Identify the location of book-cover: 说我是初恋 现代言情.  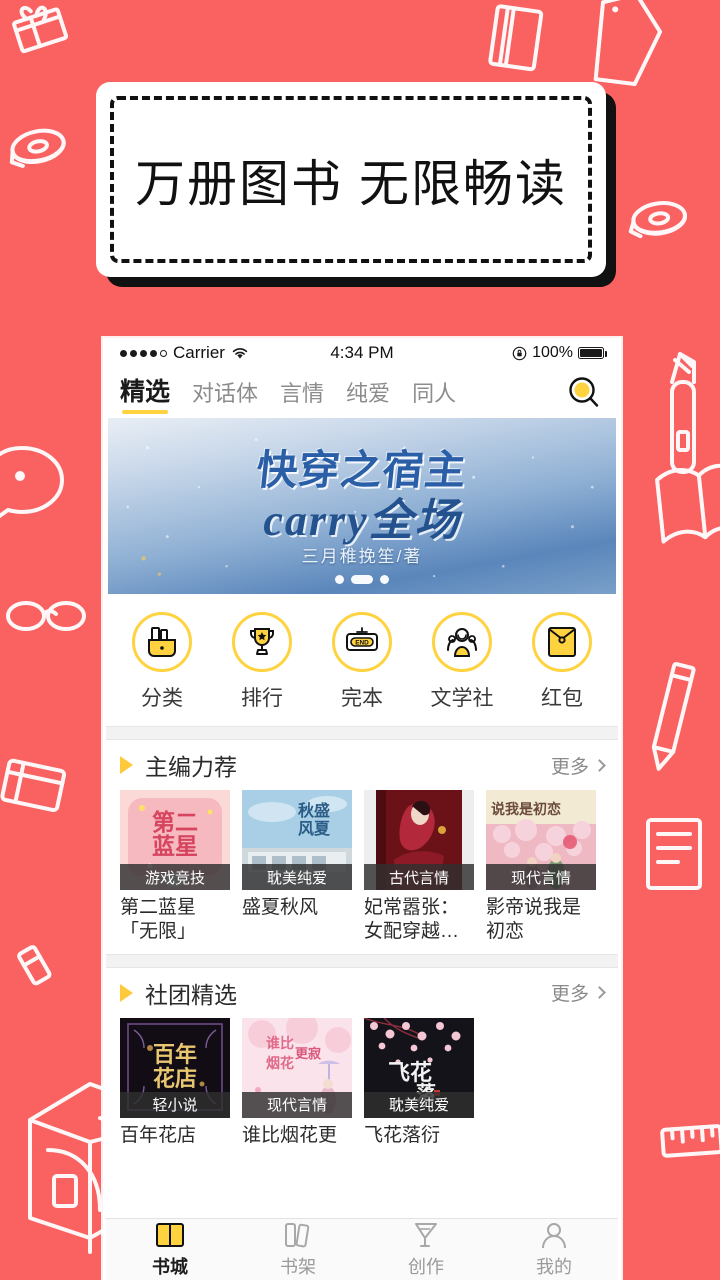
(541, 840).